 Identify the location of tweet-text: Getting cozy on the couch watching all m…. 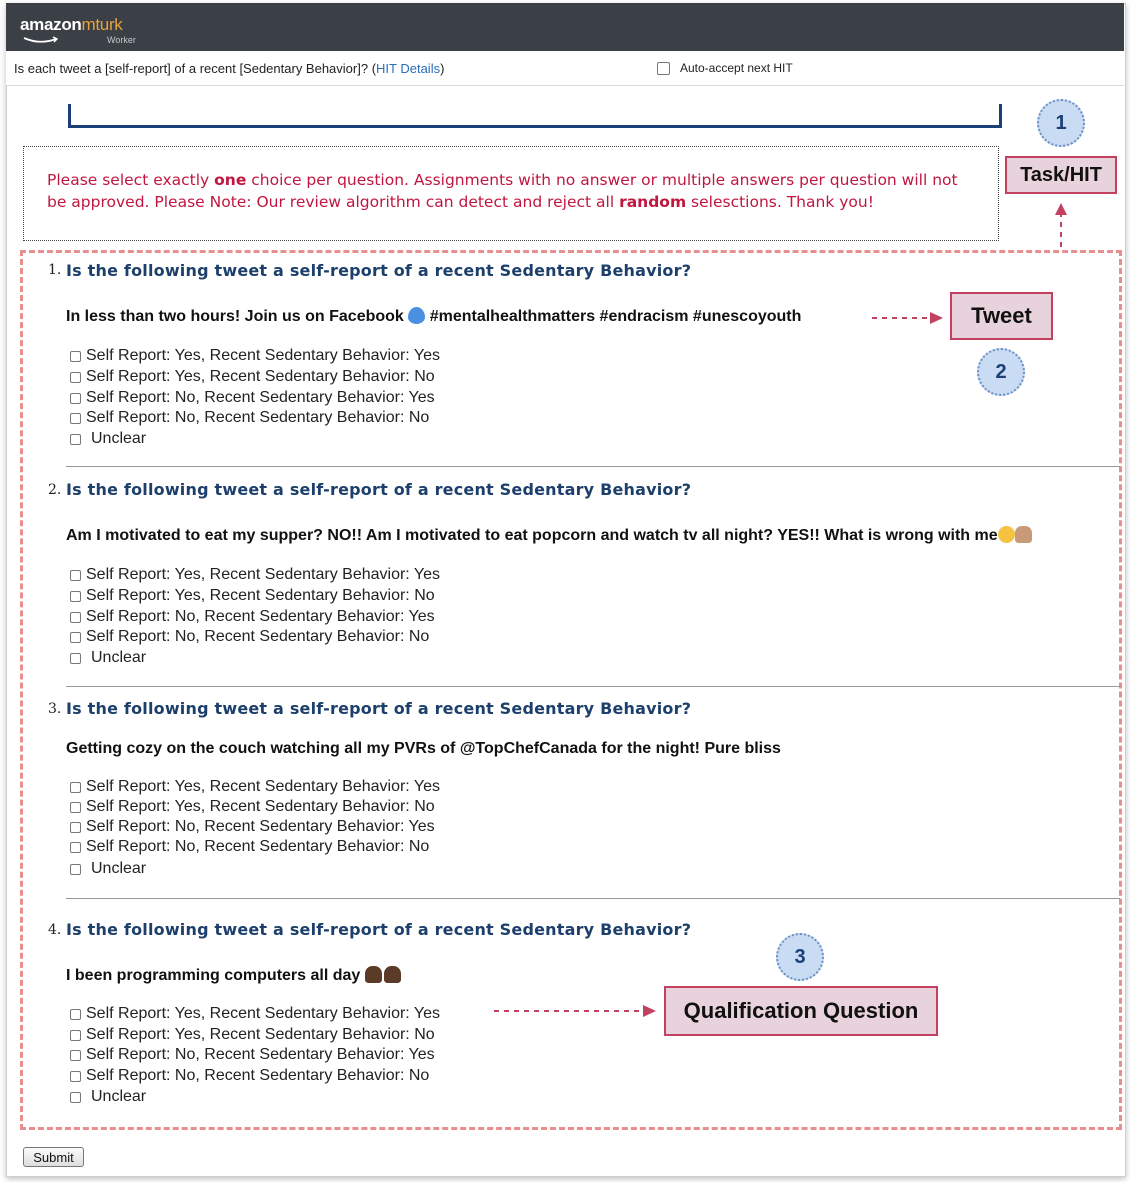
(423, 748).